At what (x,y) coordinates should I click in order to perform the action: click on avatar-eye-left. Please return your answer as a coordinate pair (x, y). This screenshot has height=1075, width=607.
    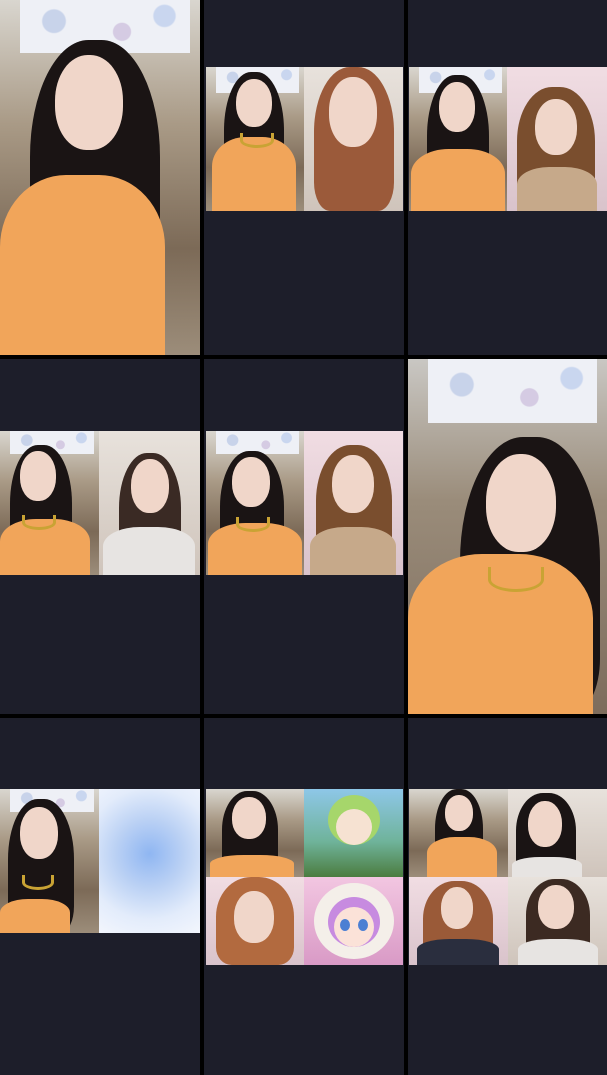
    Looking at the image, I should click on (345, 925).